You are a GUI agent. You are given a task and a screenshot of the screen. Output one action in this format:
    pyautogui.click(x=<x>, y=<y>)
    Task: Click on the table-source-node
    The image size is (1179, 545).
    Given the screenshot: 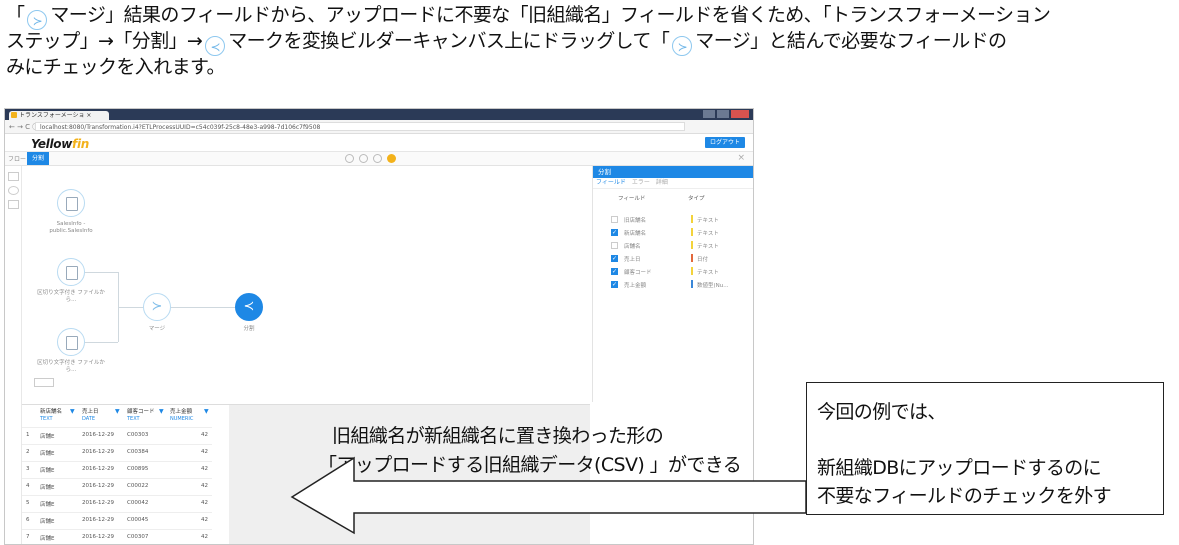 What is the action you would take?
    pyautogui.click(x=71, y=203)
    